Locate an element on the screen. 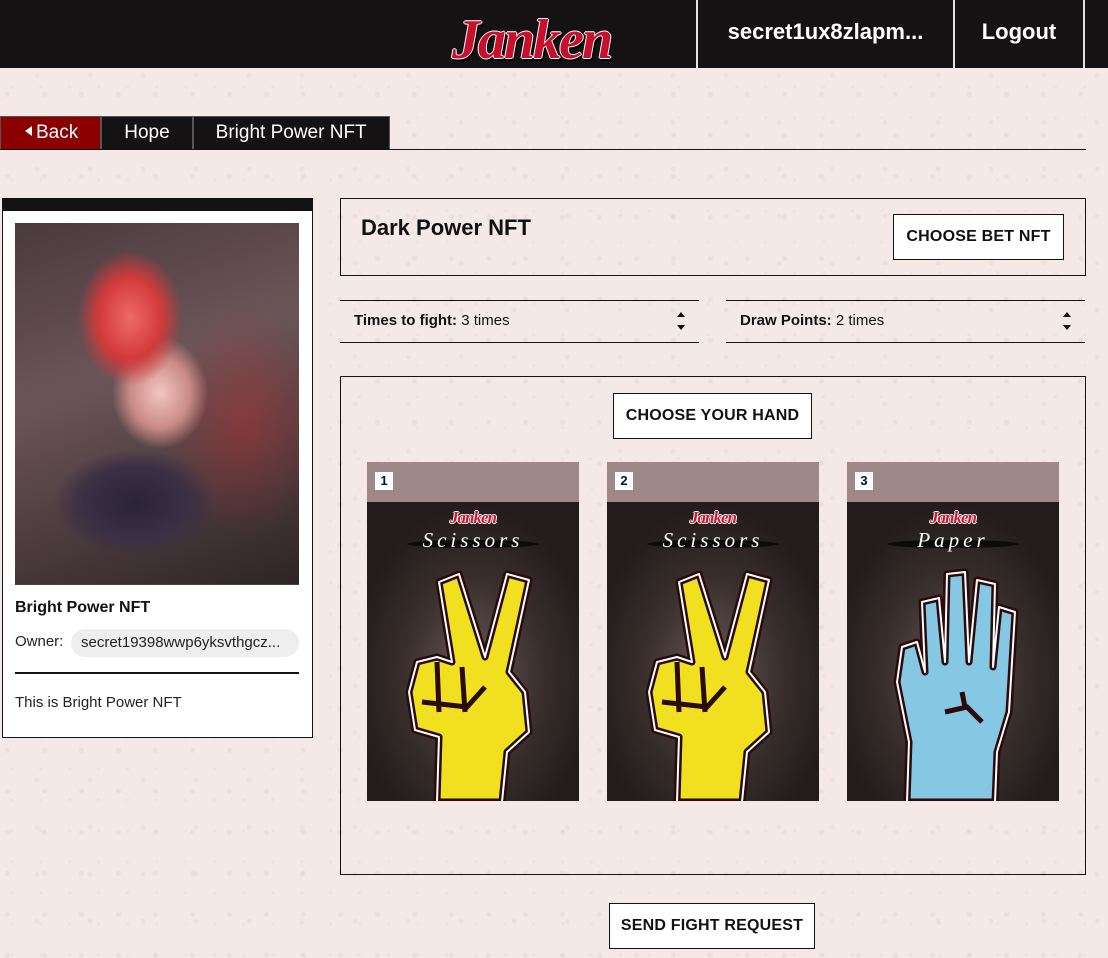 This screenshot has height=958, width=1108. hand-card: 1 Janken Scissors is located at coordinates (473, 631).